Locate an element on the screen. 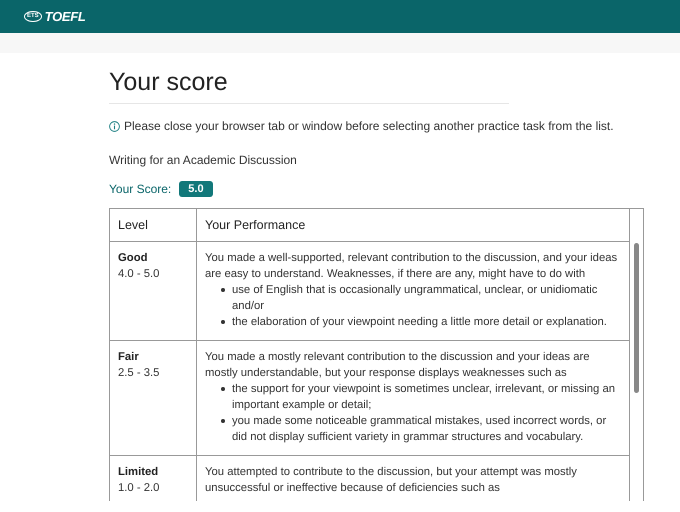  level-name: Good is located at coordinates (133, 258).